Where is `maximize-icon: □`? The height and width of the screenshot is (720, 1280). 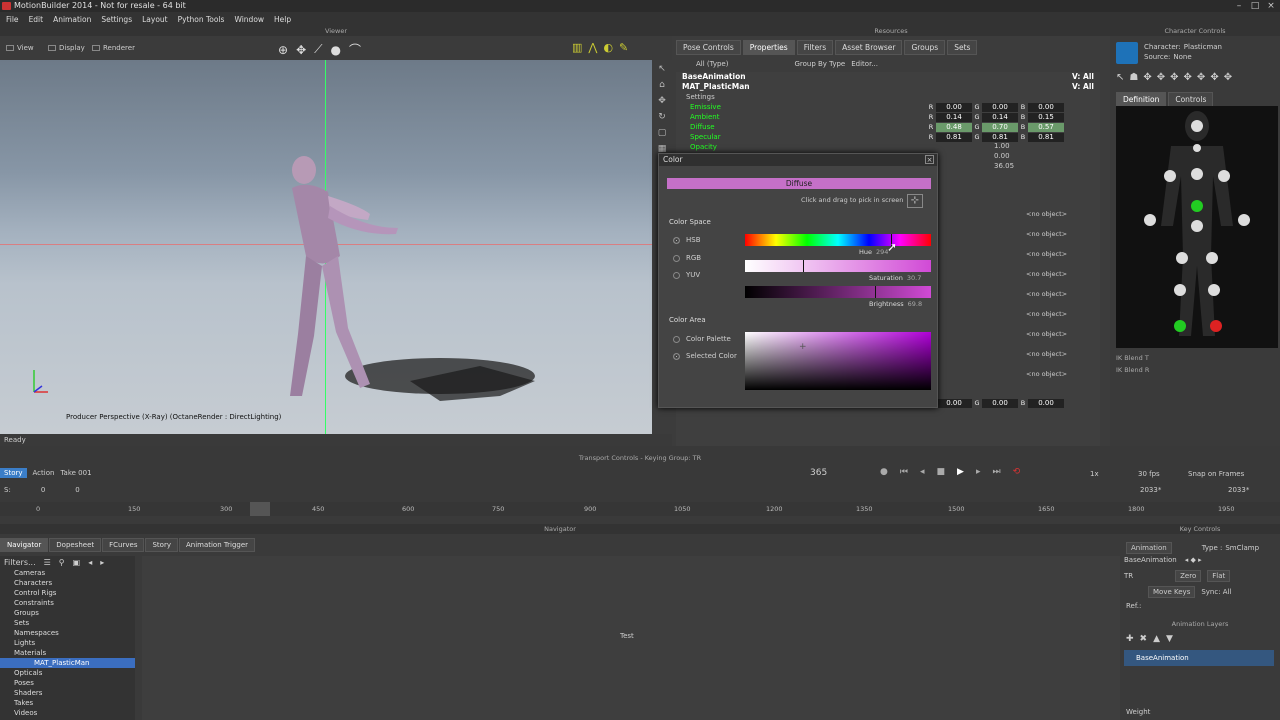 maximize-icon: □ is located at coordinates (1255, 6).